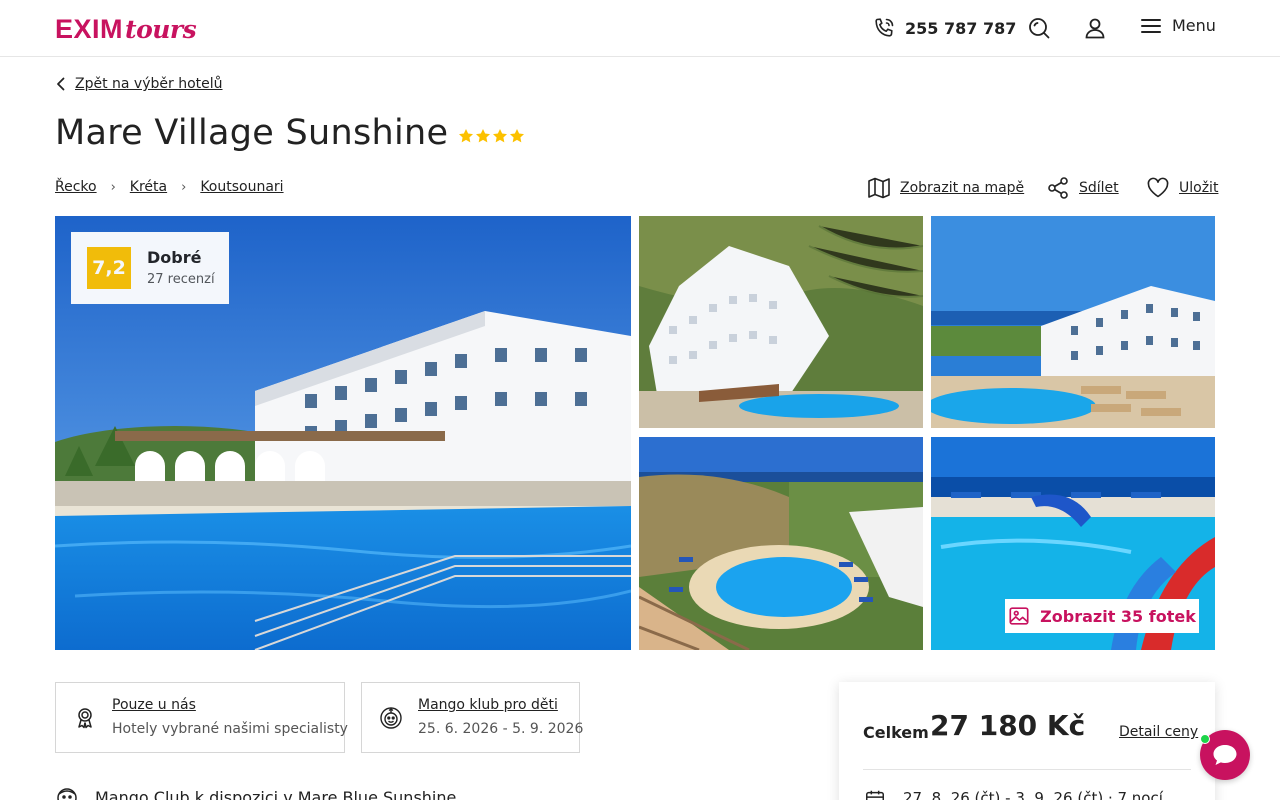  What do you see at coordinates (161, 29) in the screenshot?
I see `logo-tours-text: tours` at bounding box center [161, 29].